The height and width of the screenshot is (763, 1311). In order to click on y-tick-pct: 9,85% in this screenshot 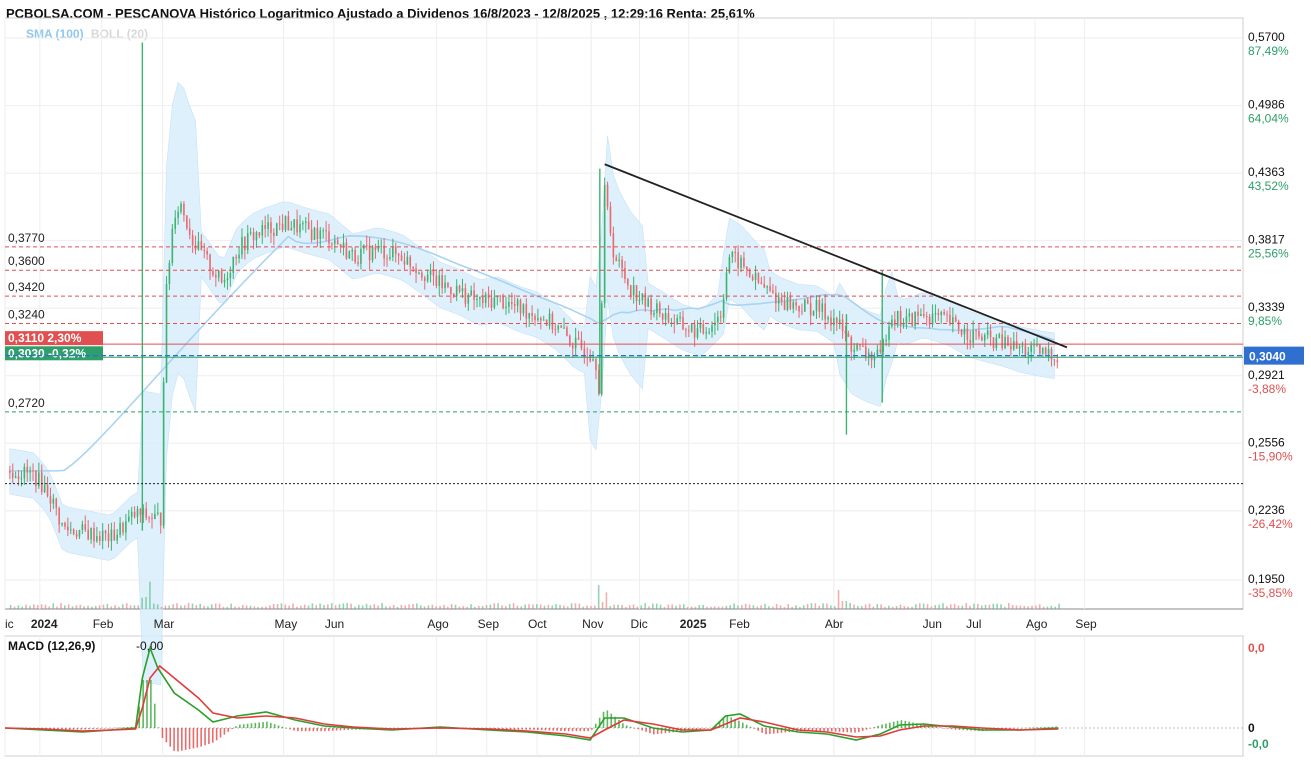, I will do `click(1265, 321)`.